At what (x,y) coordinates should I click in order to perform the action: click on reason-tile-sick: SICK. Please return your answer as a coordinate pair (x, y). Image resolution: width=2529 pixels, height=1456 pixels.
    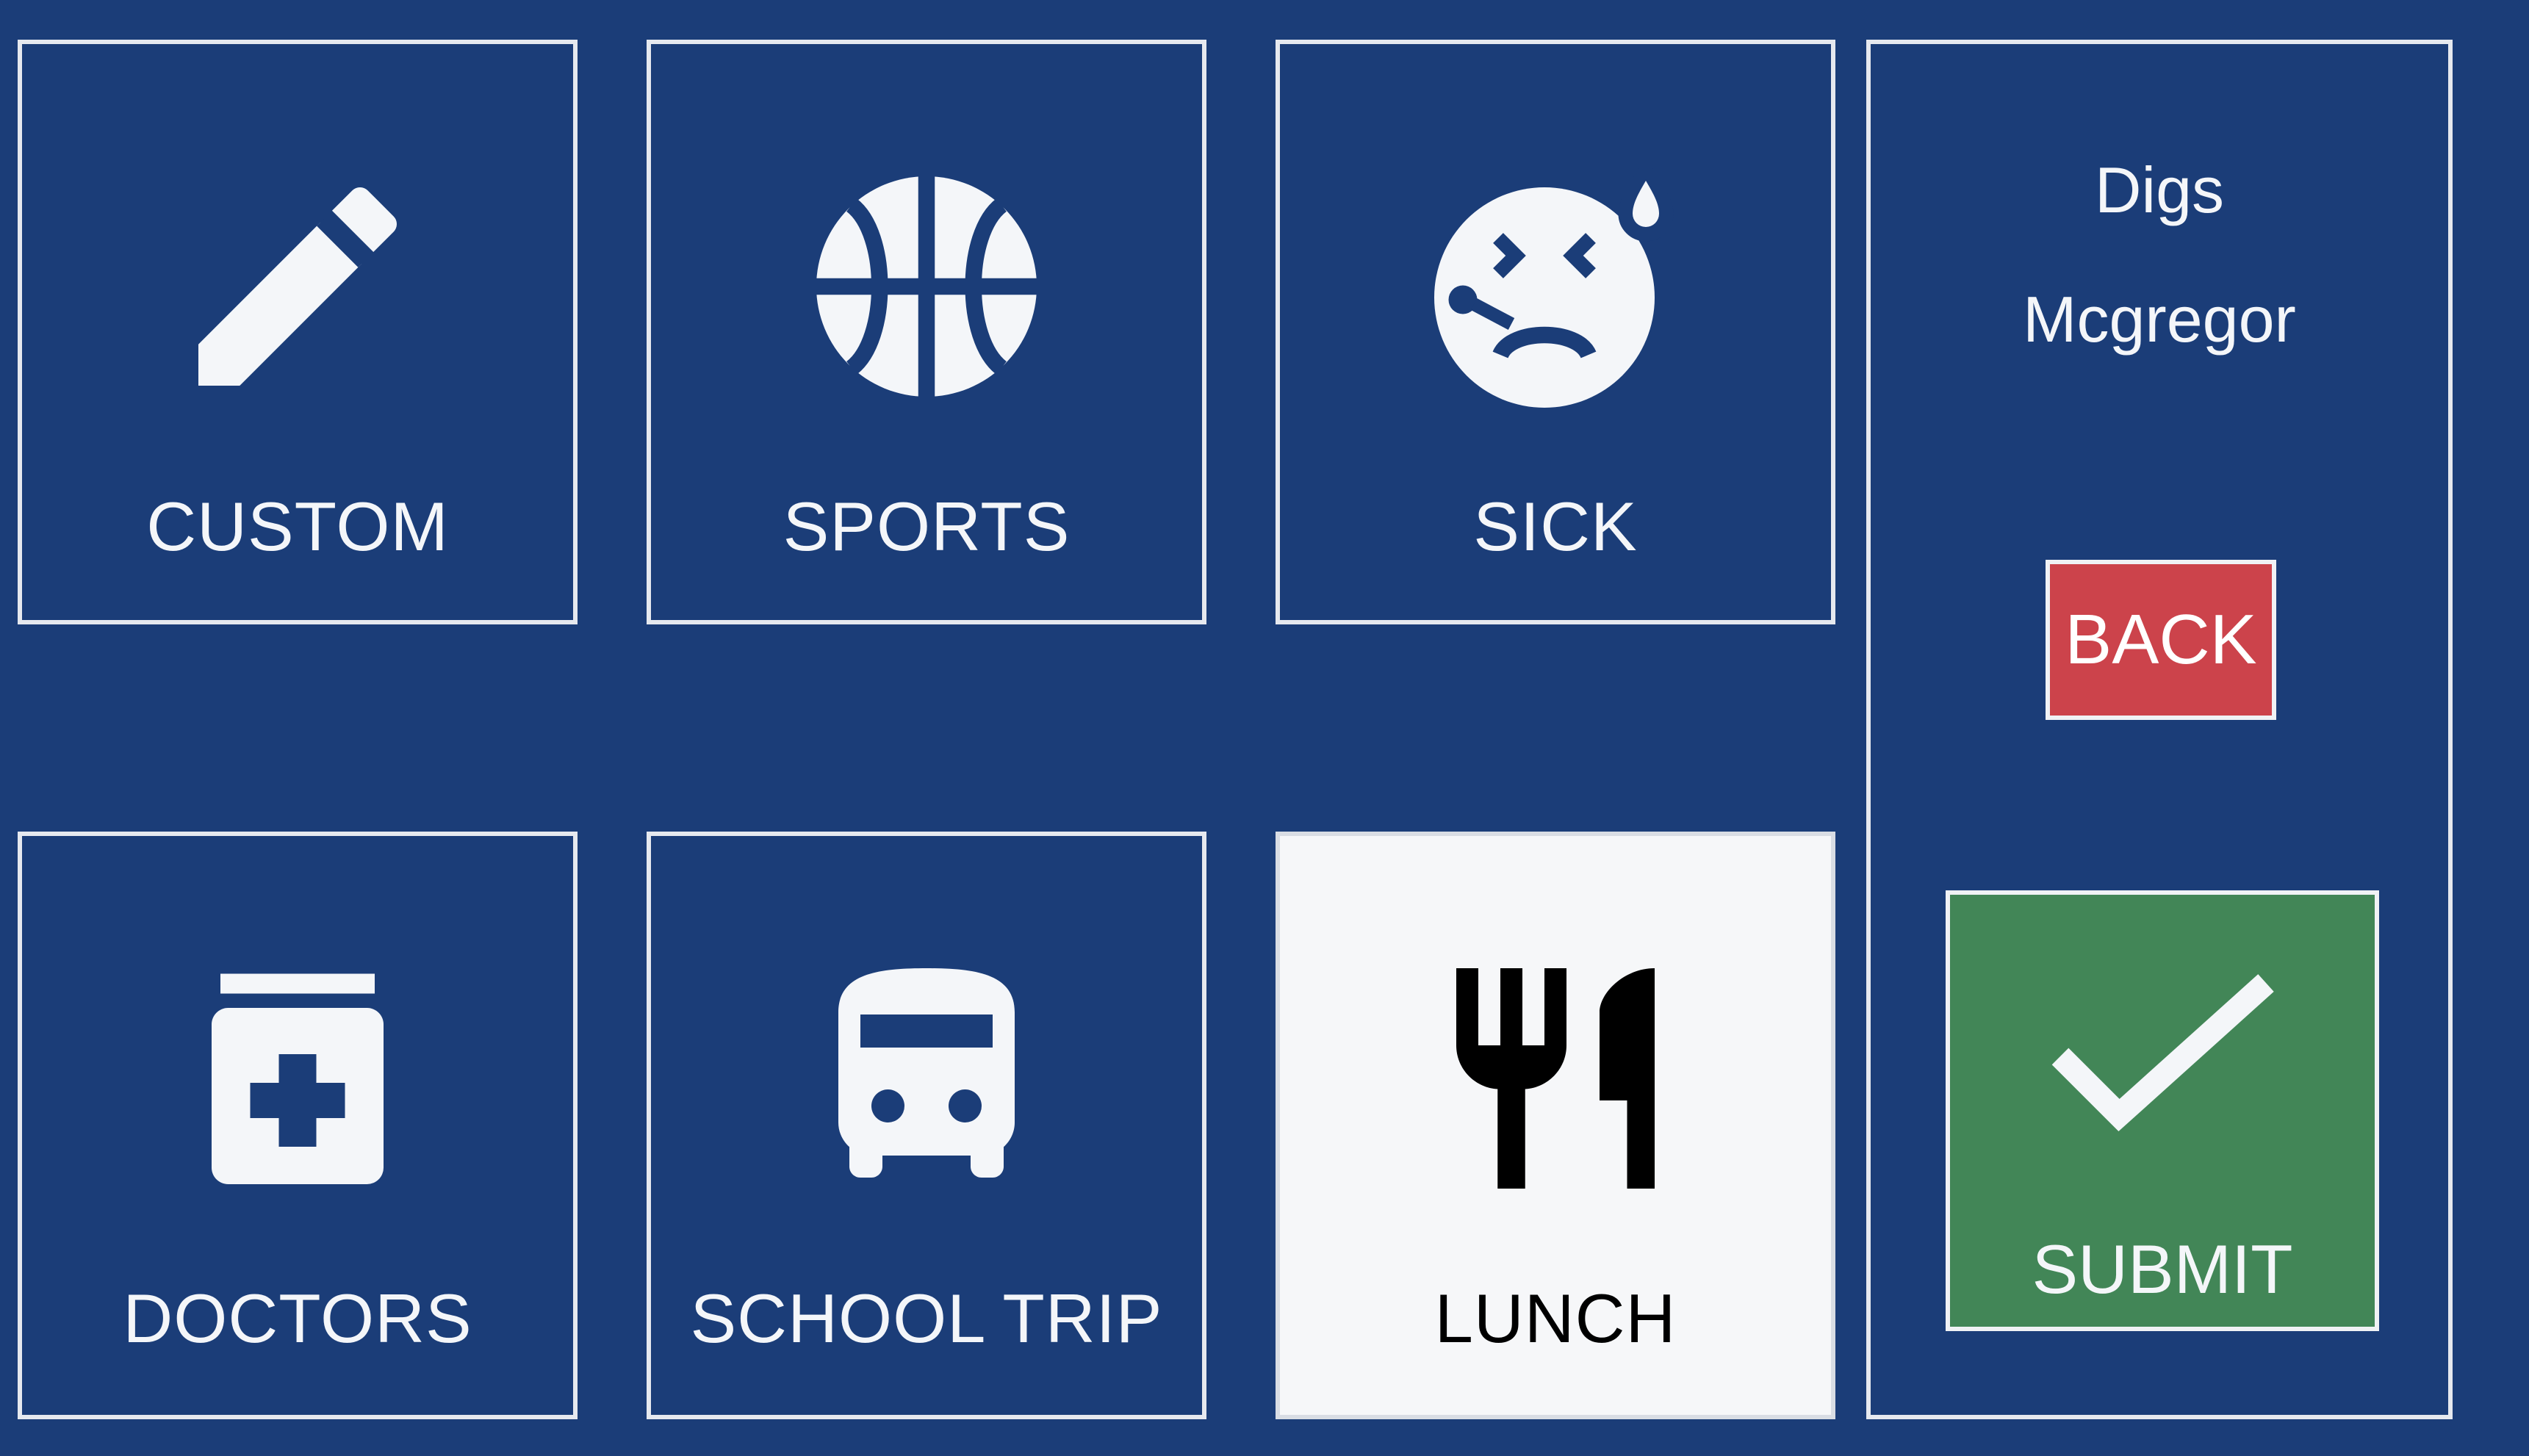
    Looking at the image, I should click on (1555, 332).